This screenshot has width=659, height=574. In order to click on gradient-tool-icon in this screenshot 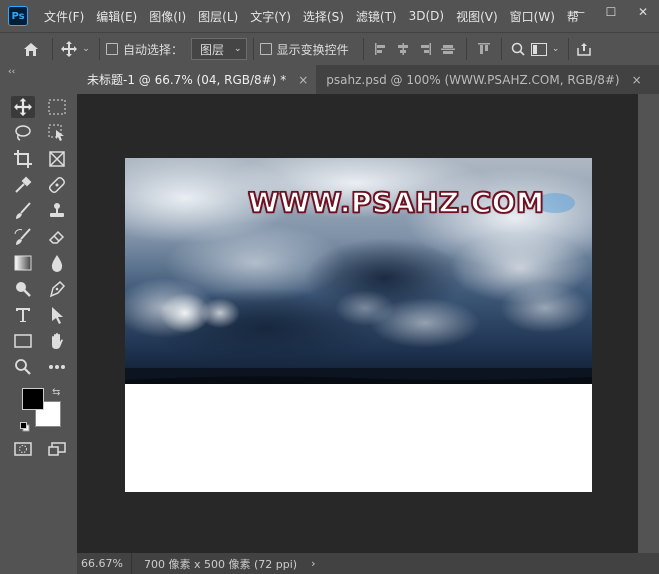, I will do `click(23, 263)`.